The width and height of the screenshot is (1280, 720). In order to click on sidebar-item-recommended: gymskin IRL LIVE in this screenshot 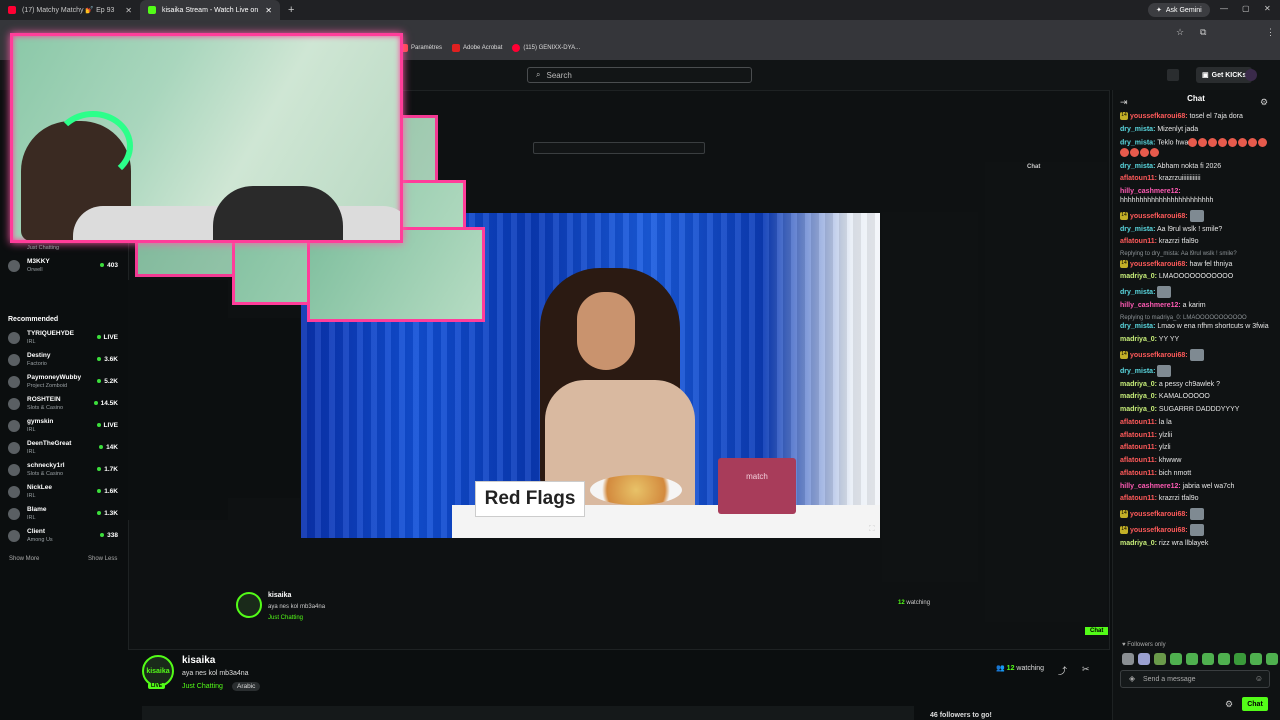, I will do `click(65, 427)`.